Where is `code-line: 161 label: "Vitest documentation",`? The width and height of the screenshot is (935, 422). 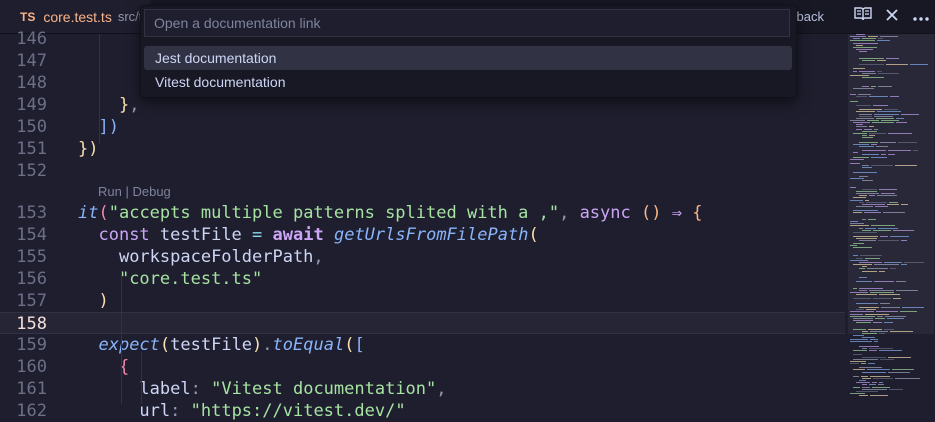
code-line: 161 label: "Vitest documentation", is located at coordinates (422, 389).